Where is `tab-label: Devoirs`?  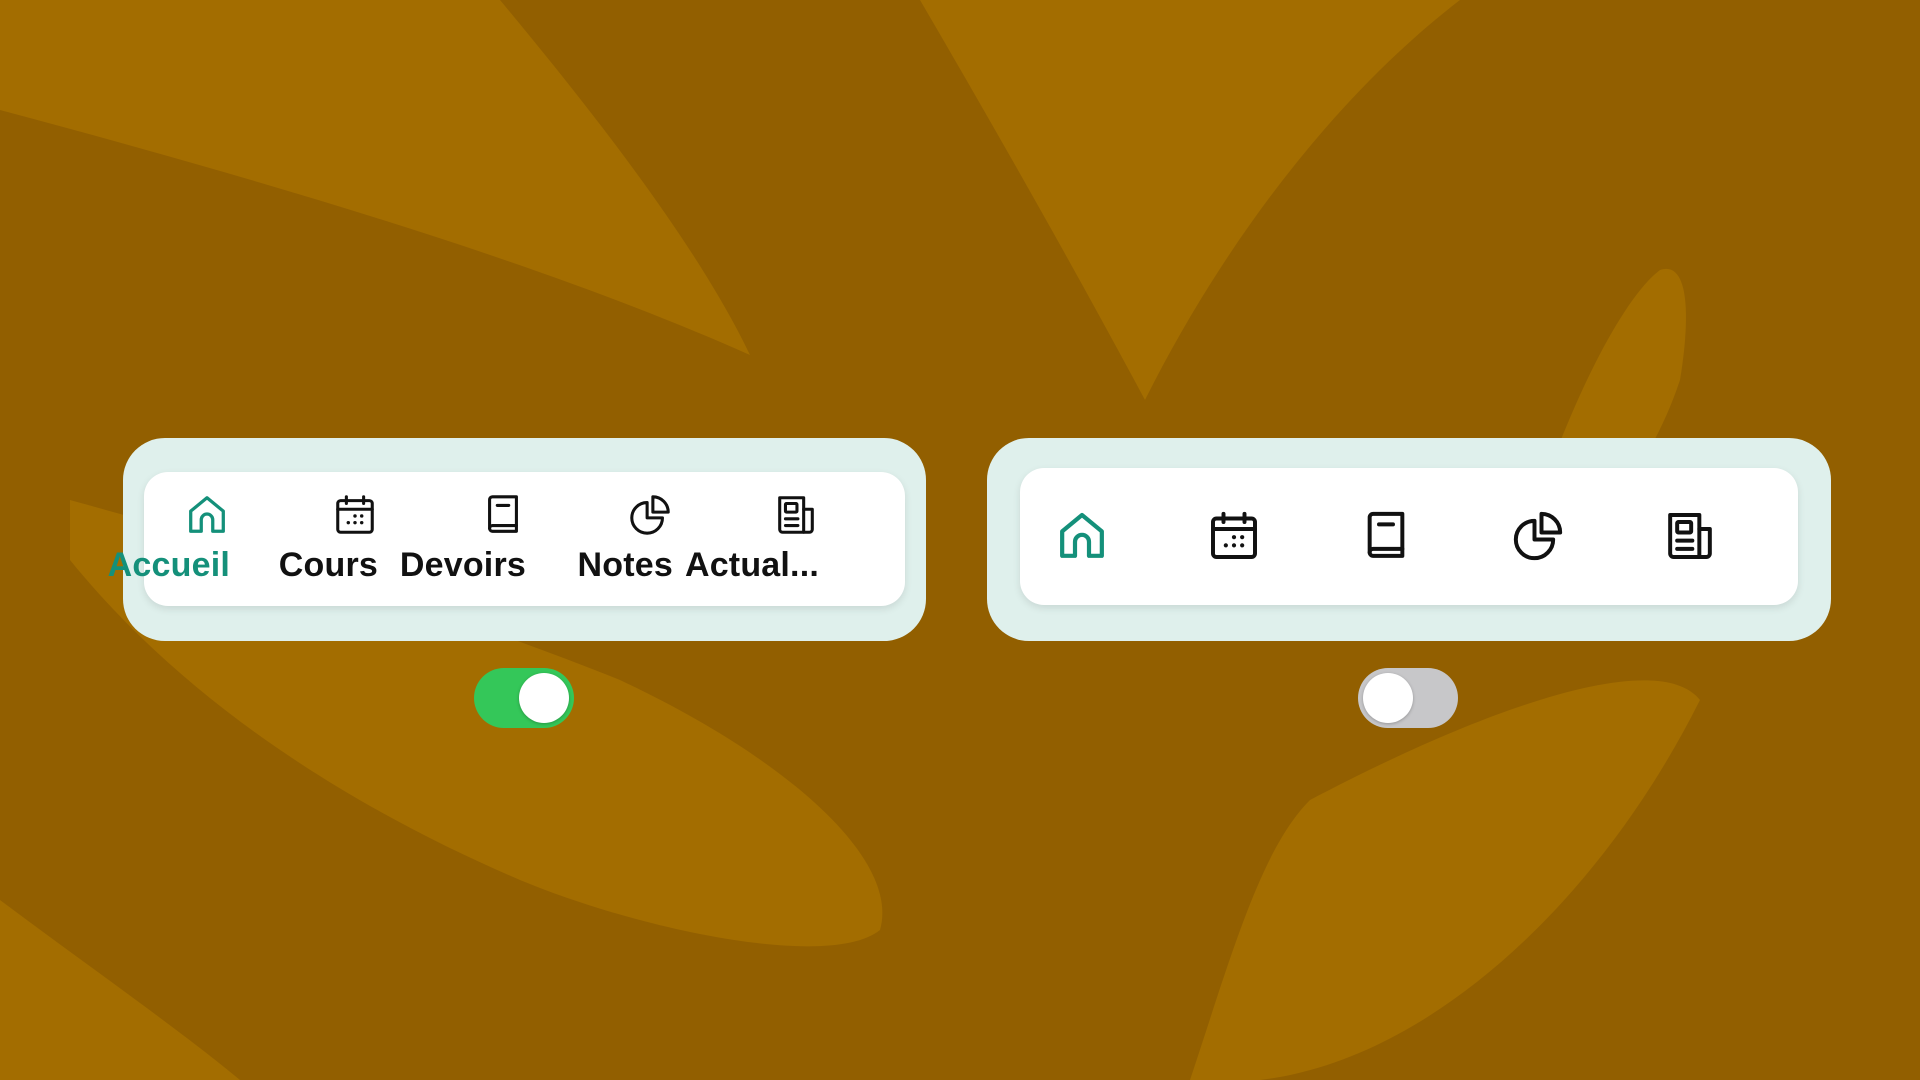
tab-label: Devoirs is located at coordinates (463, 565).